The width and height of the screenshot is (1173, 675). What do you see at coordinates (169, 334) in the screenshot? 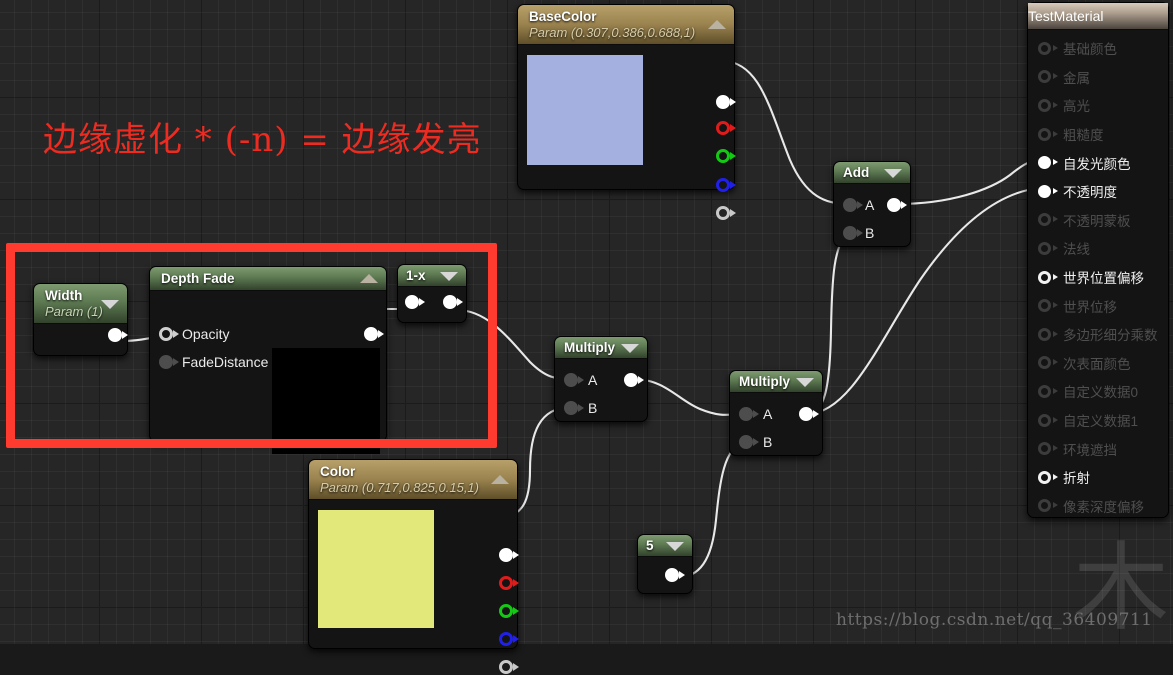
I see `pin-depth-fade-opacity` at bounding box center [169, 334].